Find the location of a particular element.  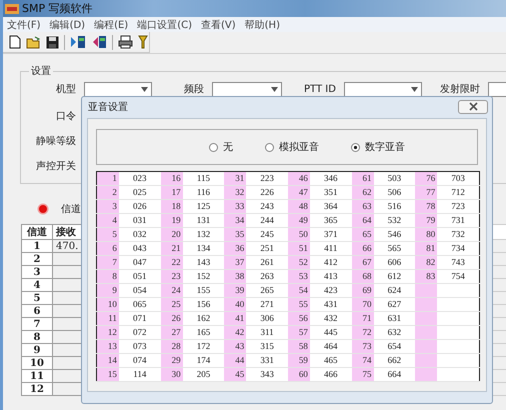

write-radio-icon is located at coordinates (99, 42).